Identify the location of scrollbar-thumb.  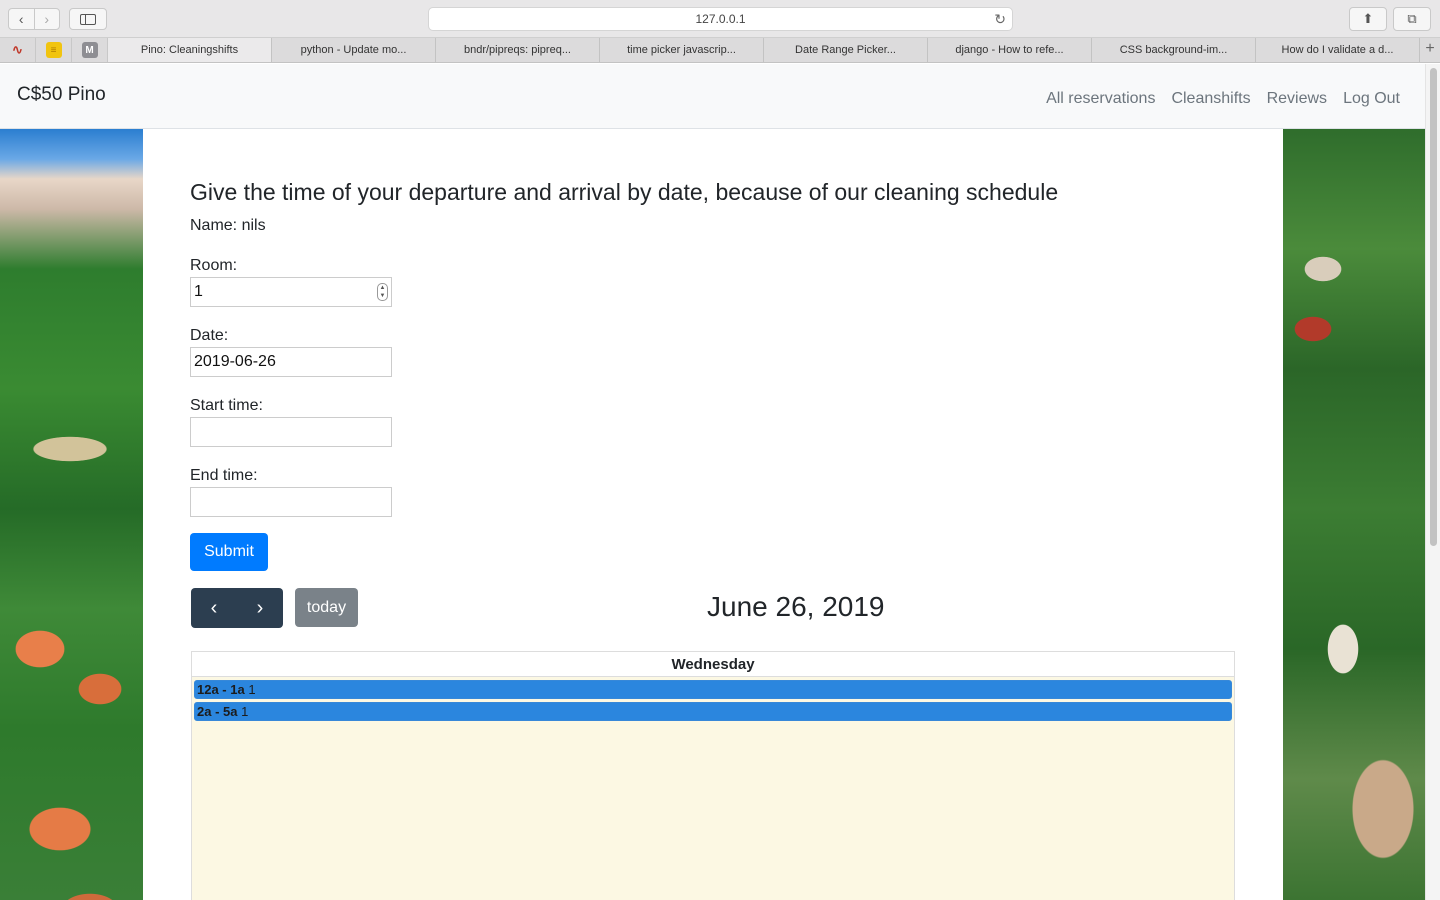
(1433, 307).